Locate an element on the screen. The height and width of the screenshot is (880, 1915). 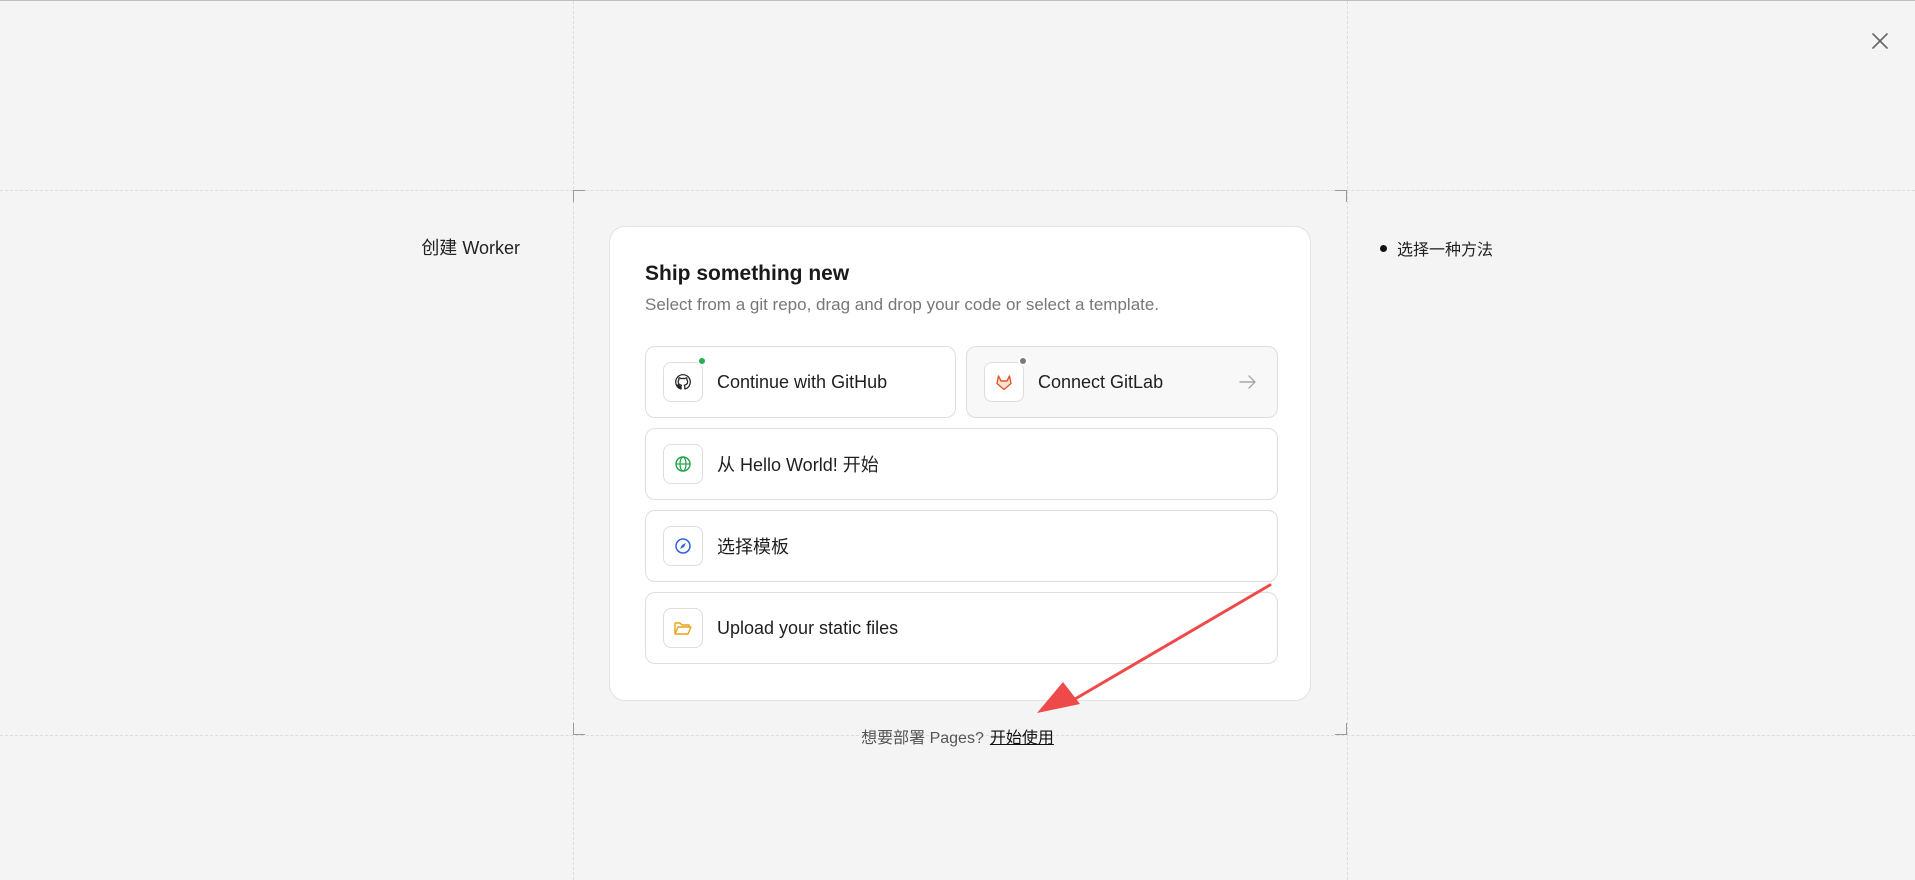
hello-world-label: 从 Hello World! 开始 is located at coordinates (798, 465).